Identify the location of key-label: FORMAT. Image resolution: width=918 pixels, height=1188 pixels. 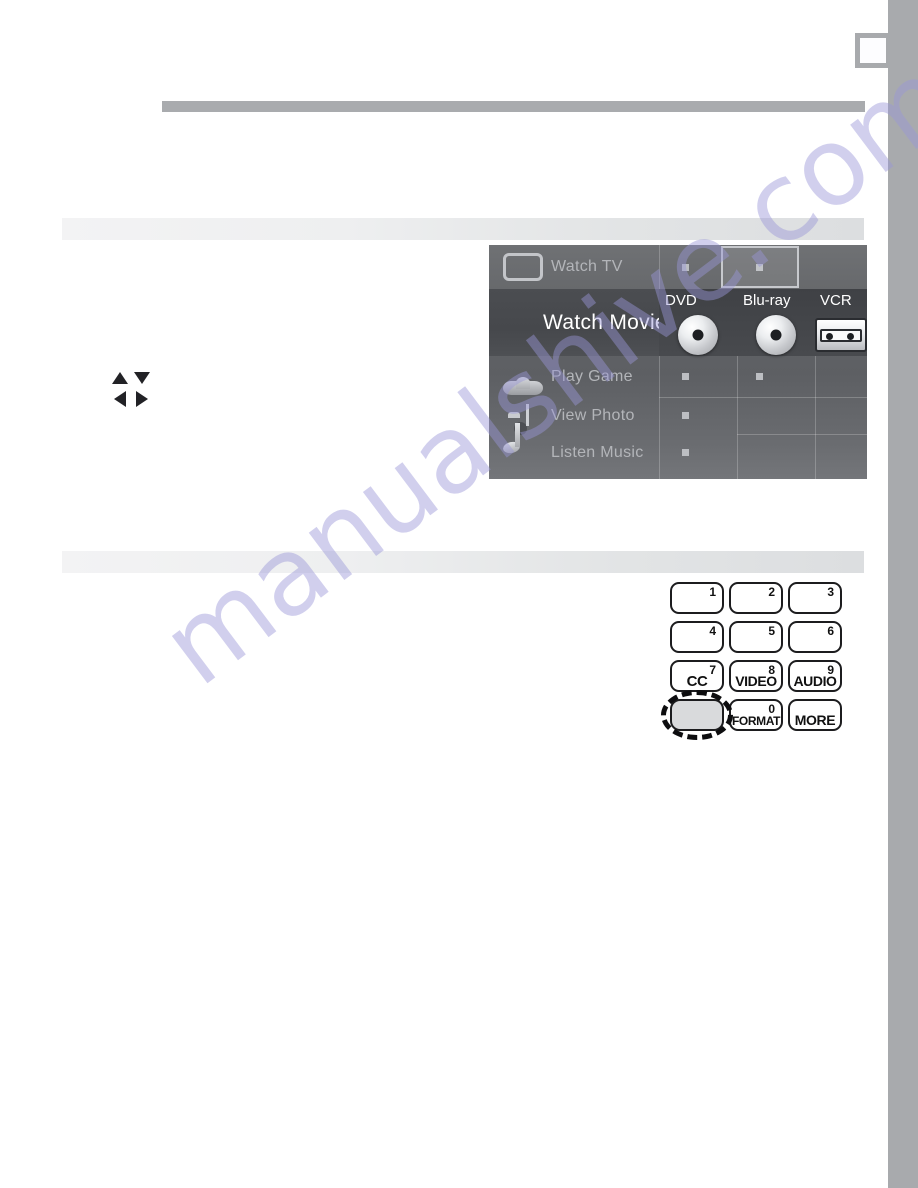
(756, 721).